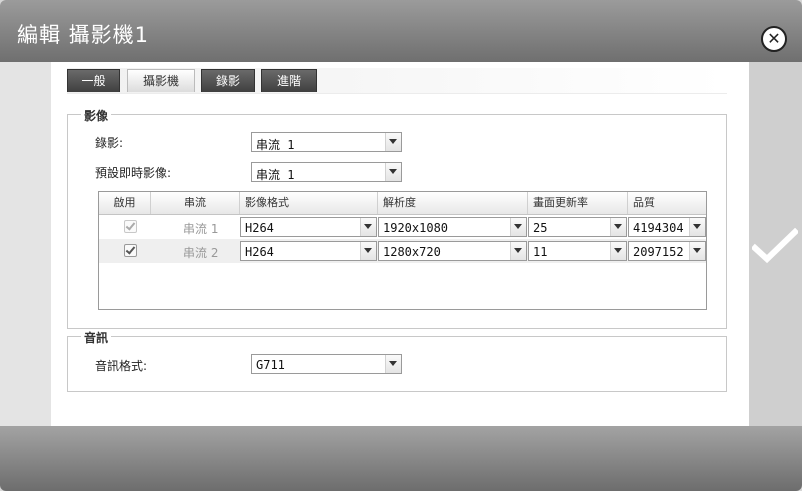 This screenshot has height=491, width=802. I want to click on frame-rate-select: 11, so click(577, 251).